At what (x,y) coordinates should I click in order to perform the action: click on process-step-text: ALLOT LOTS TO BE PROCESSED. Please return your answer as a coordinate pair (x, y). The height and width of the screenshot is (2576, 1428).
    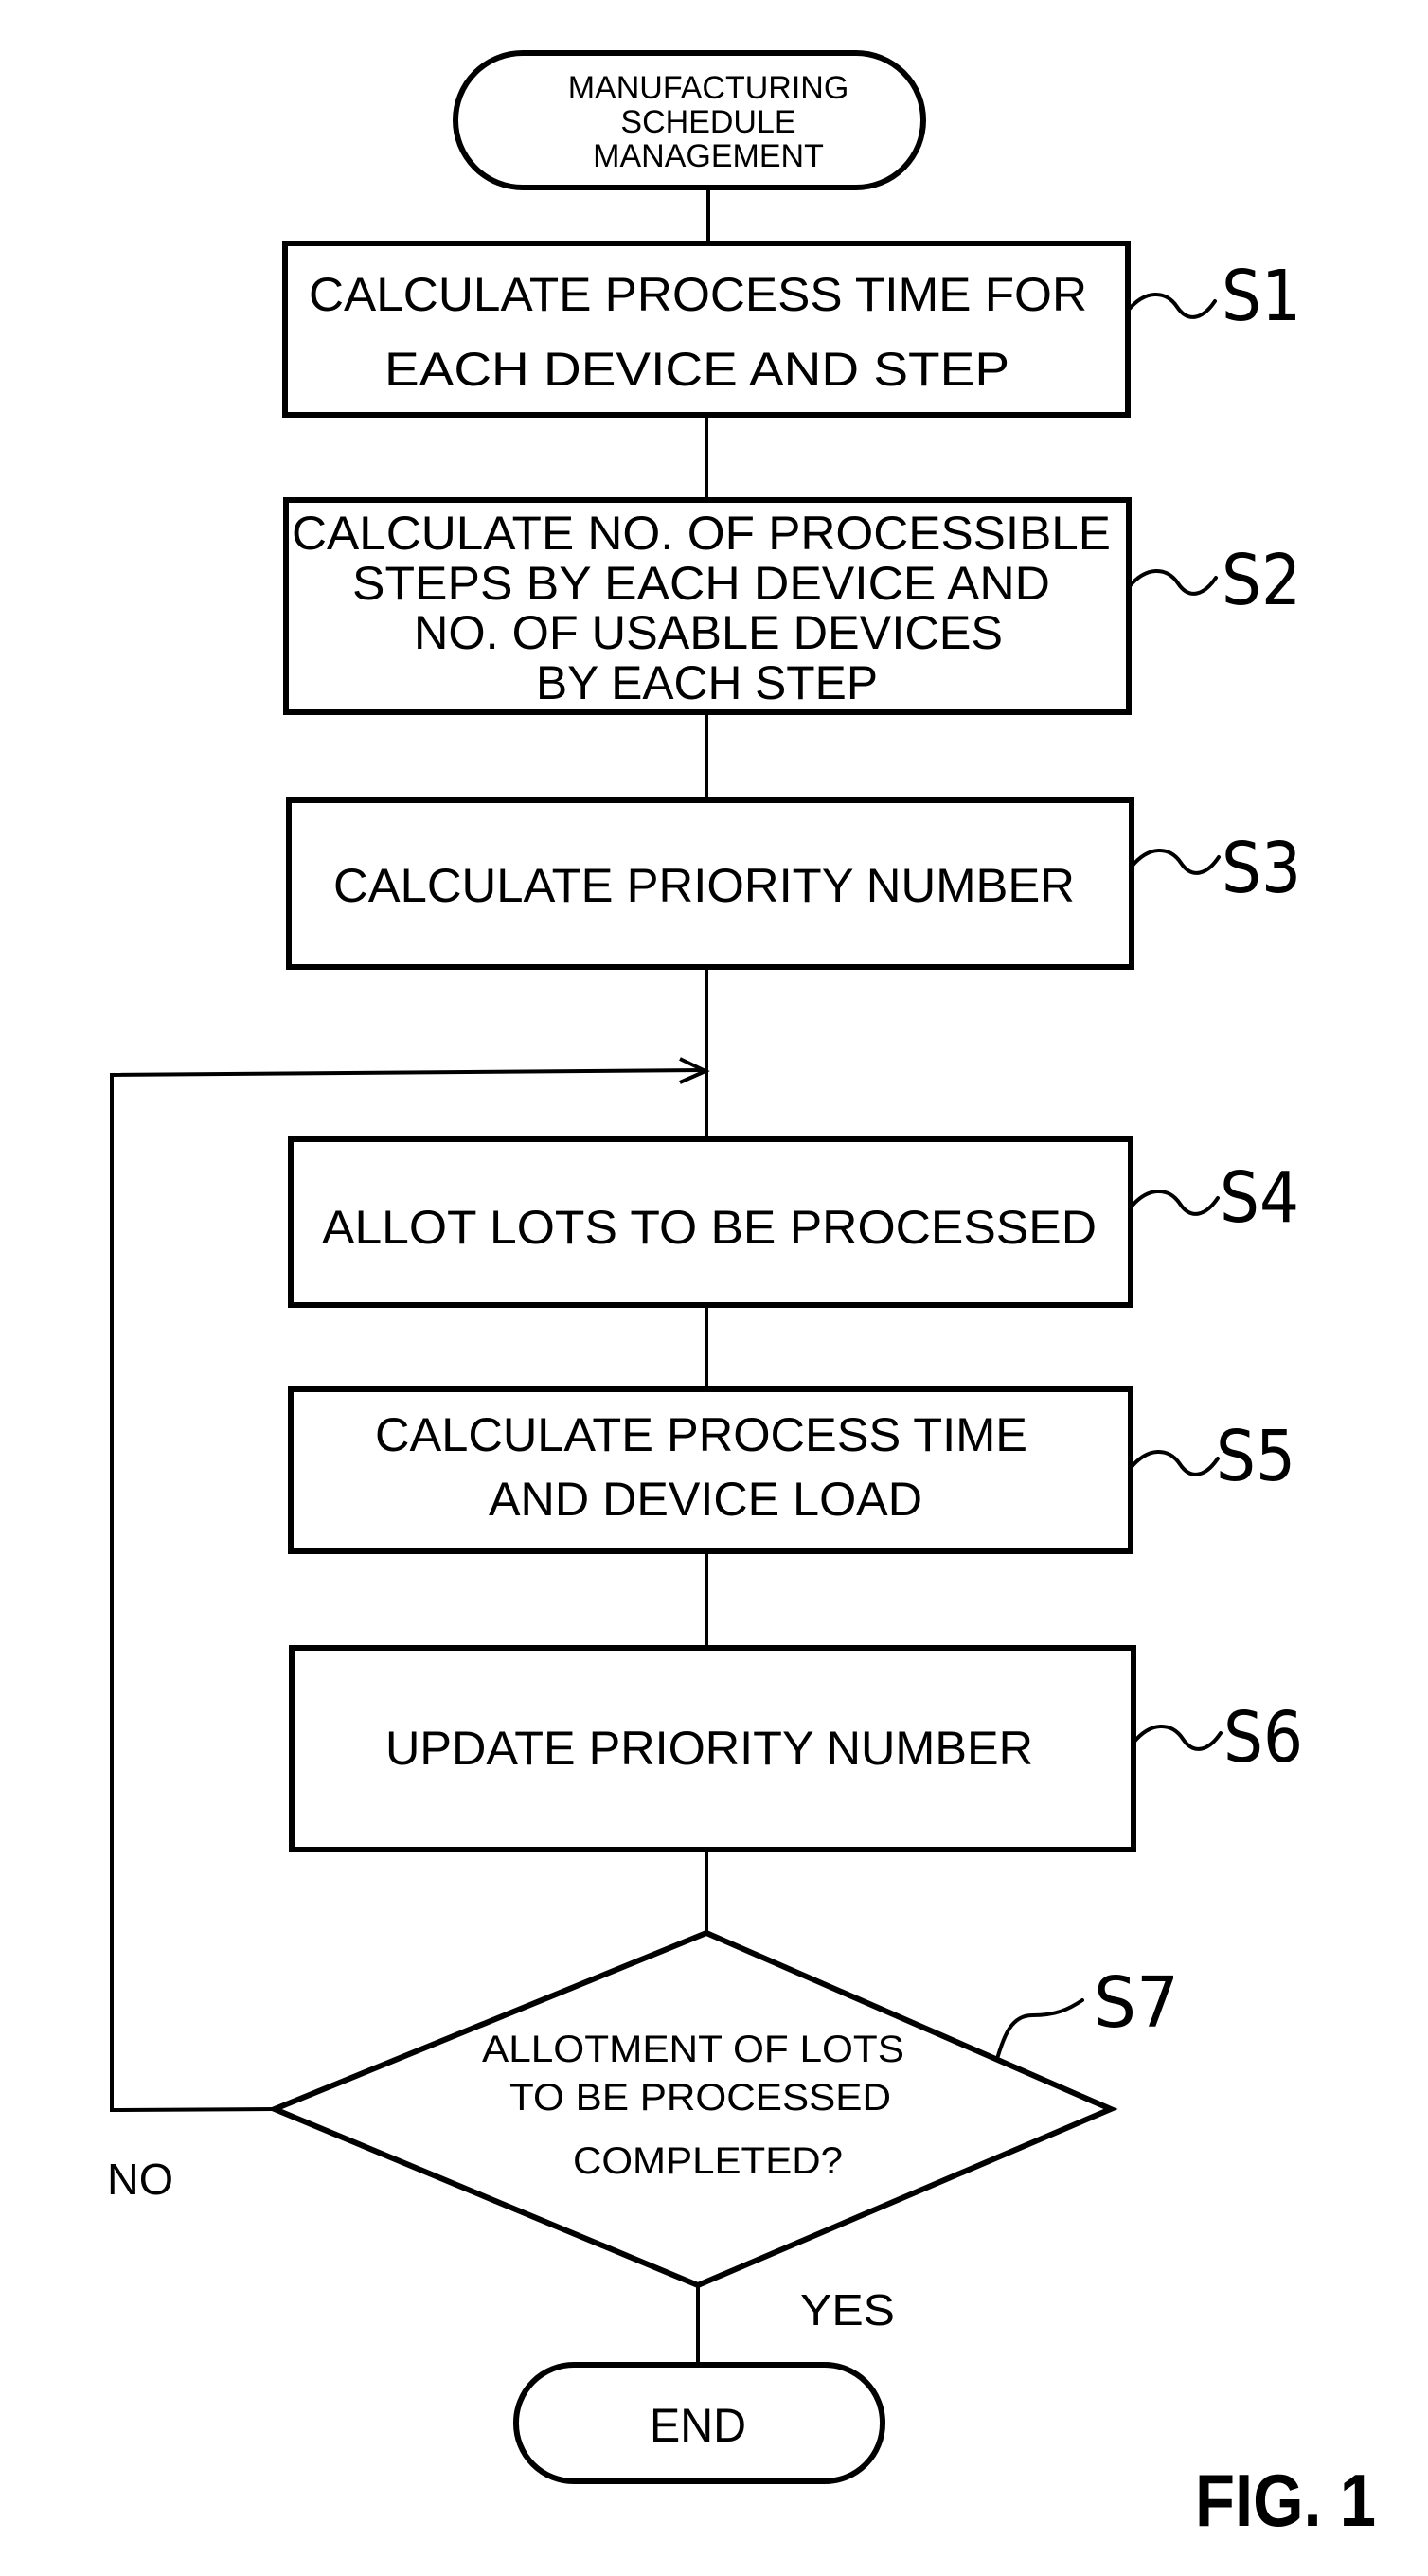
    Looking at the image, I should click on (710, 1227).